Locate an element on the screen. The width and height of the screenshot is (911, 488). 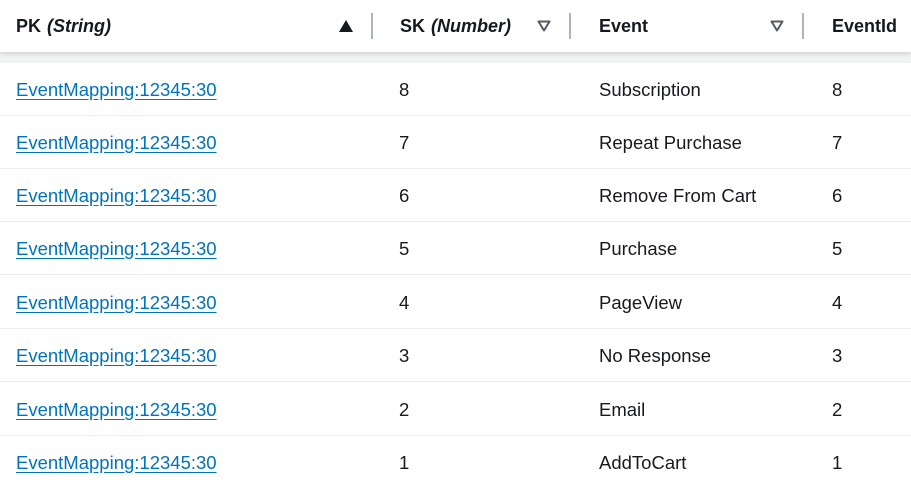
sk-cell: 6 is located at coordinates (404, 195).